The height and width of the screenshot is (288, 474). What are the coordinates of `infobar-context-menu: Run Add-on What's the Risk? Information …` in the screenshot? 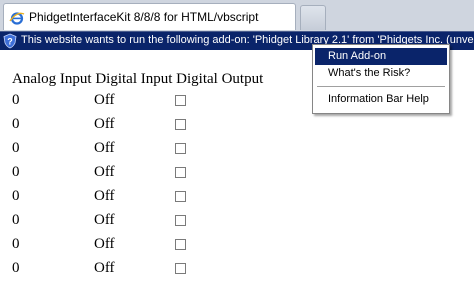 It's located at (381, 79).